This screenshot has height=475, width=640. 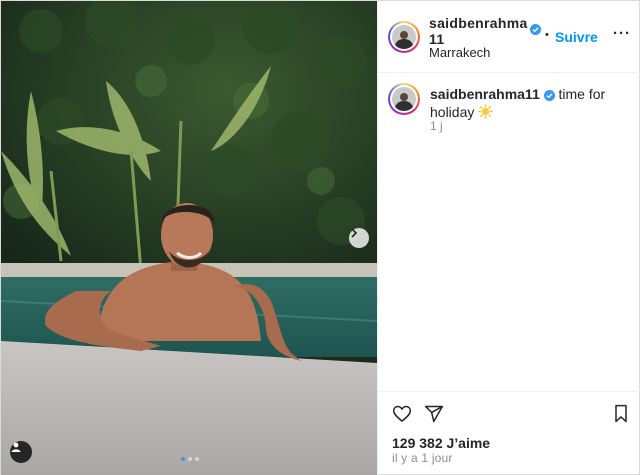 What do you see at coordinates (509, 433) in the screenshot?
I see `post-actions: 129 382 J’aime il y a 1 jour` at bounding box center [509, 433].